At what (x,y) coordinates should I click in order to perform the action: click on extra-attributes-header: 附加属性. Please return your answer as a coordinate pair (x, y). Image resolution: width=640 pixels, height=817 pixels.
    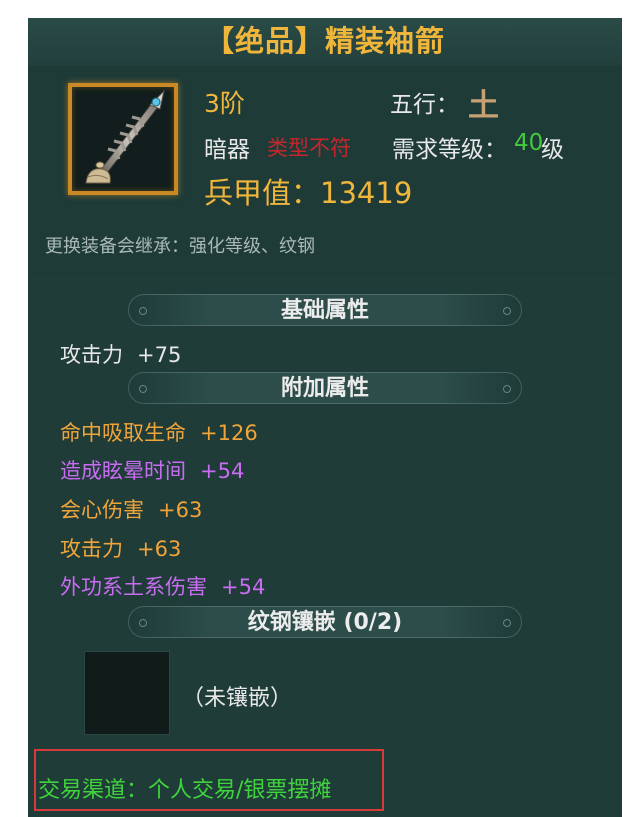
    Looking at the image, I should click on (325, 388).